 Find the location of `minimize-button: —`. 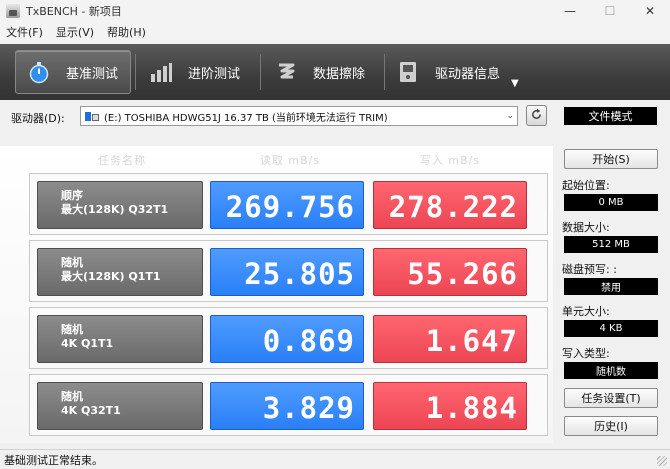

minimize-button: — is located at coordinates (570, 11).